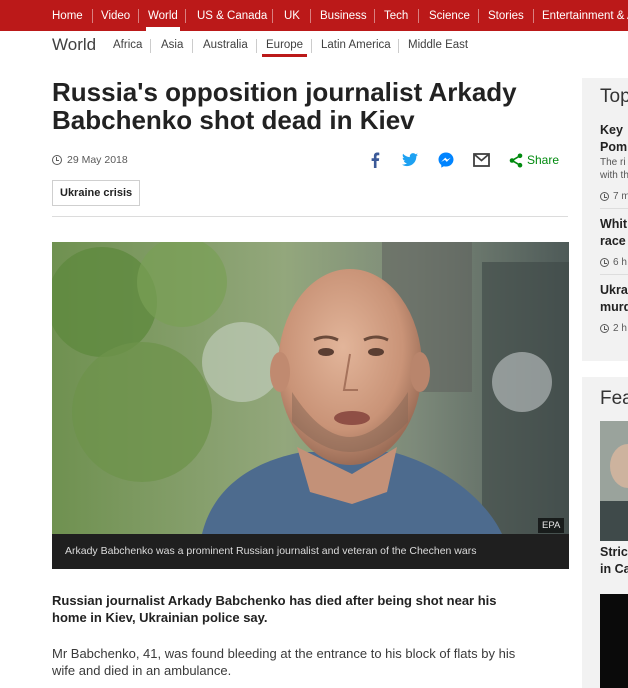  Describe the element at coordinates (613, 162) in the screenshot. I see `story-summary: The ri` at that location.